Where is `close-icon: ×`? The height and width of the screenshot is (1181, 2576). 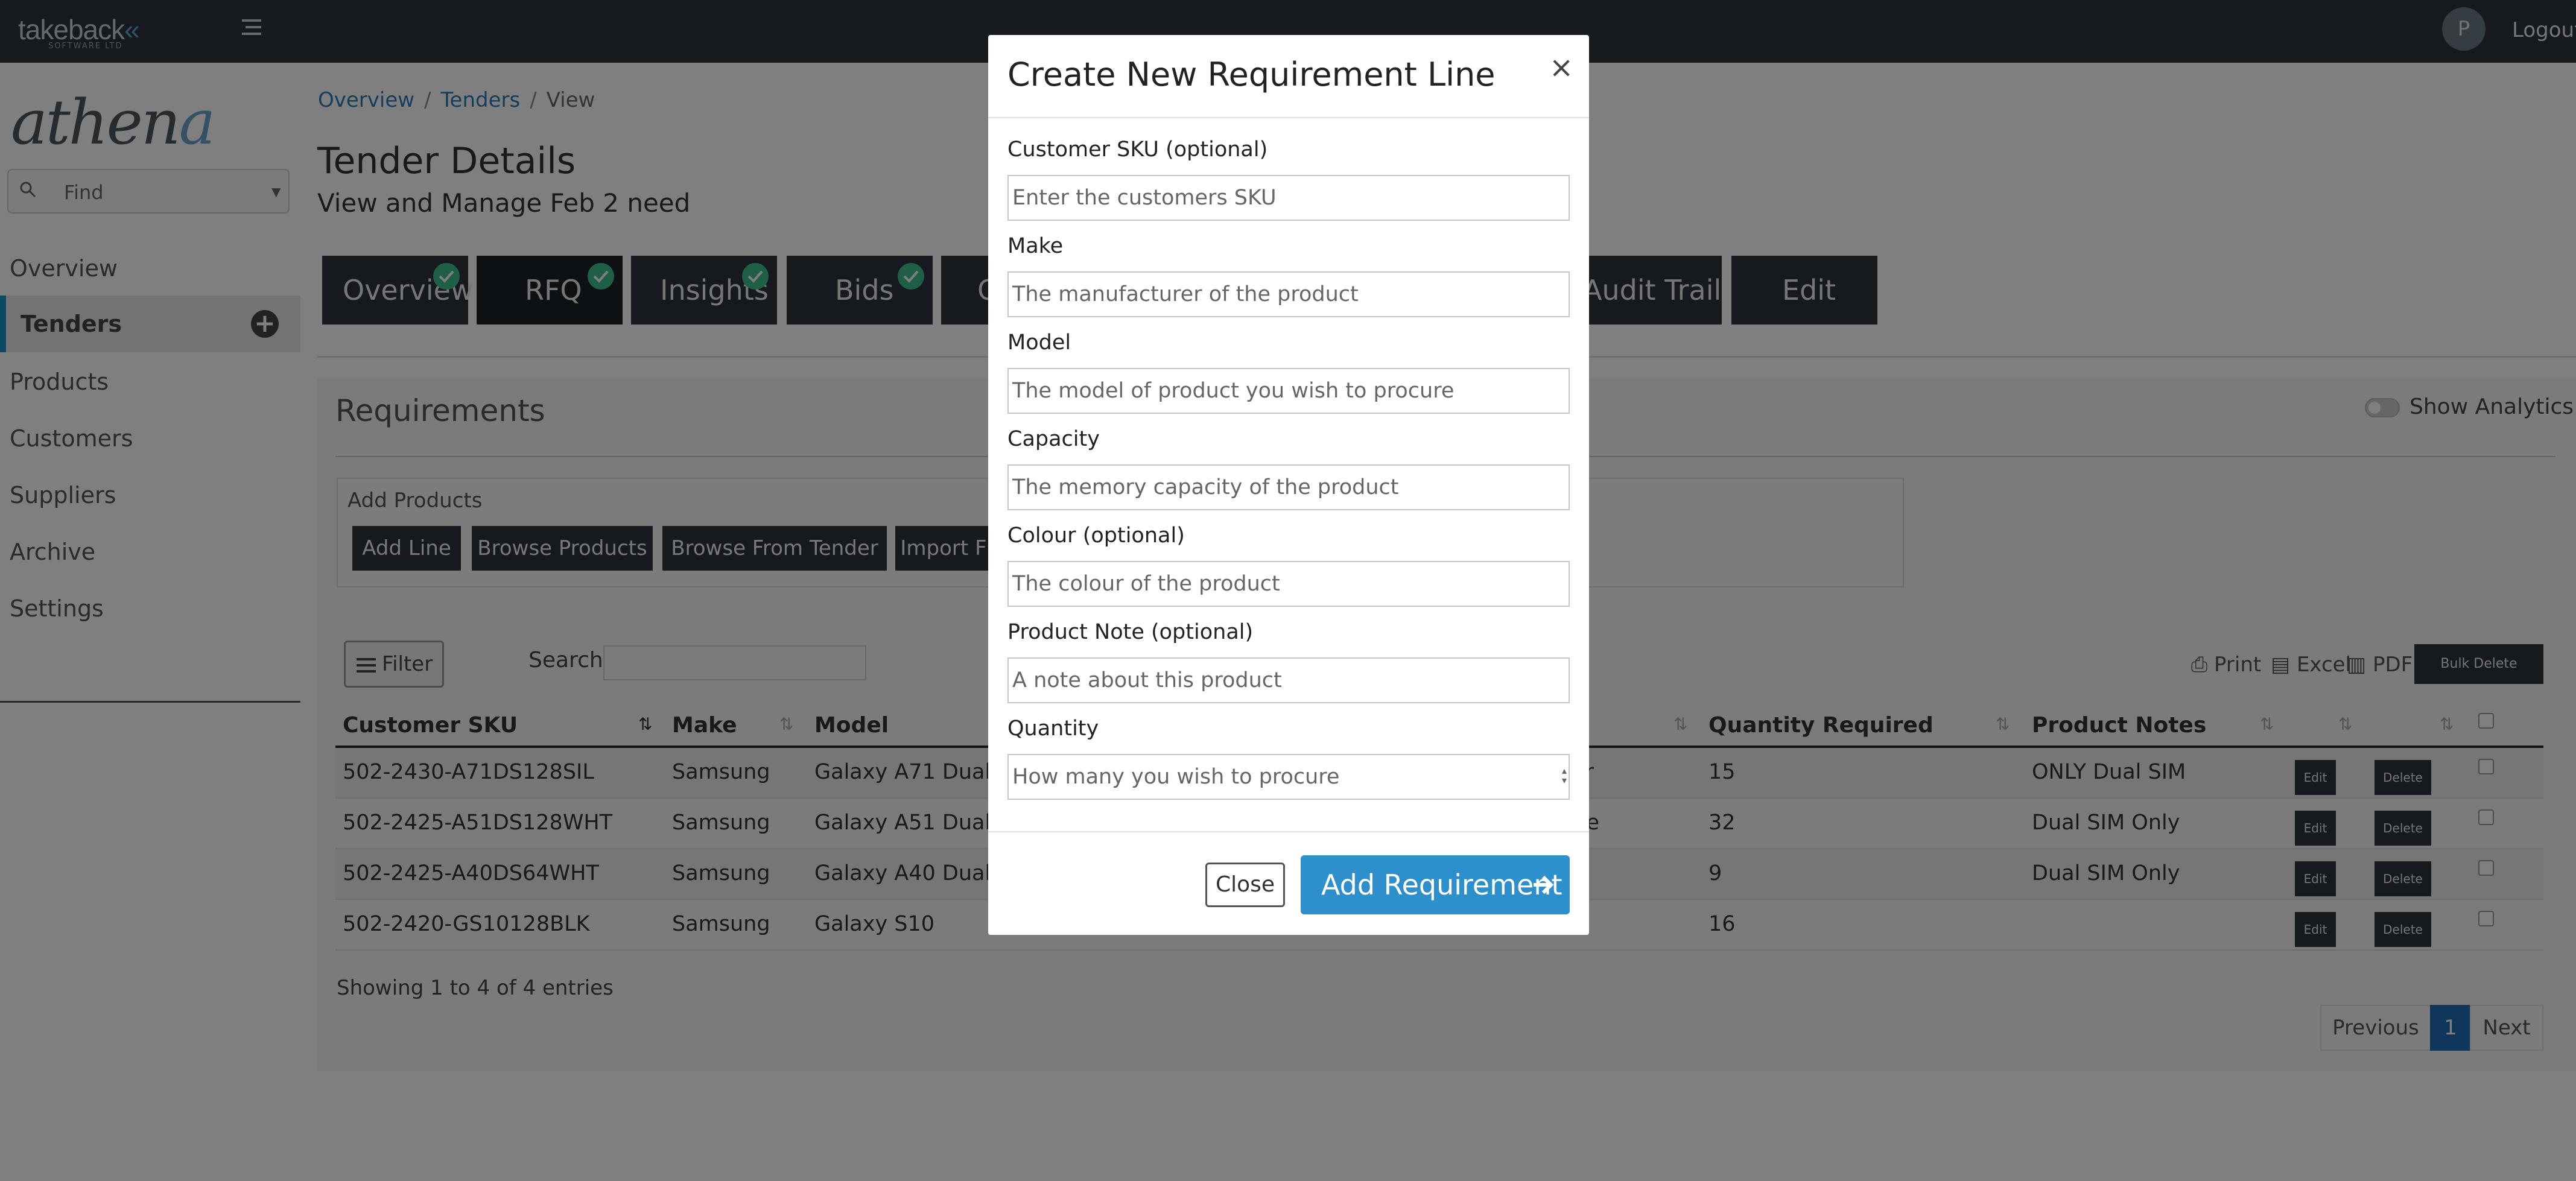
close-icon: × is located at coordinates (1561, 67).